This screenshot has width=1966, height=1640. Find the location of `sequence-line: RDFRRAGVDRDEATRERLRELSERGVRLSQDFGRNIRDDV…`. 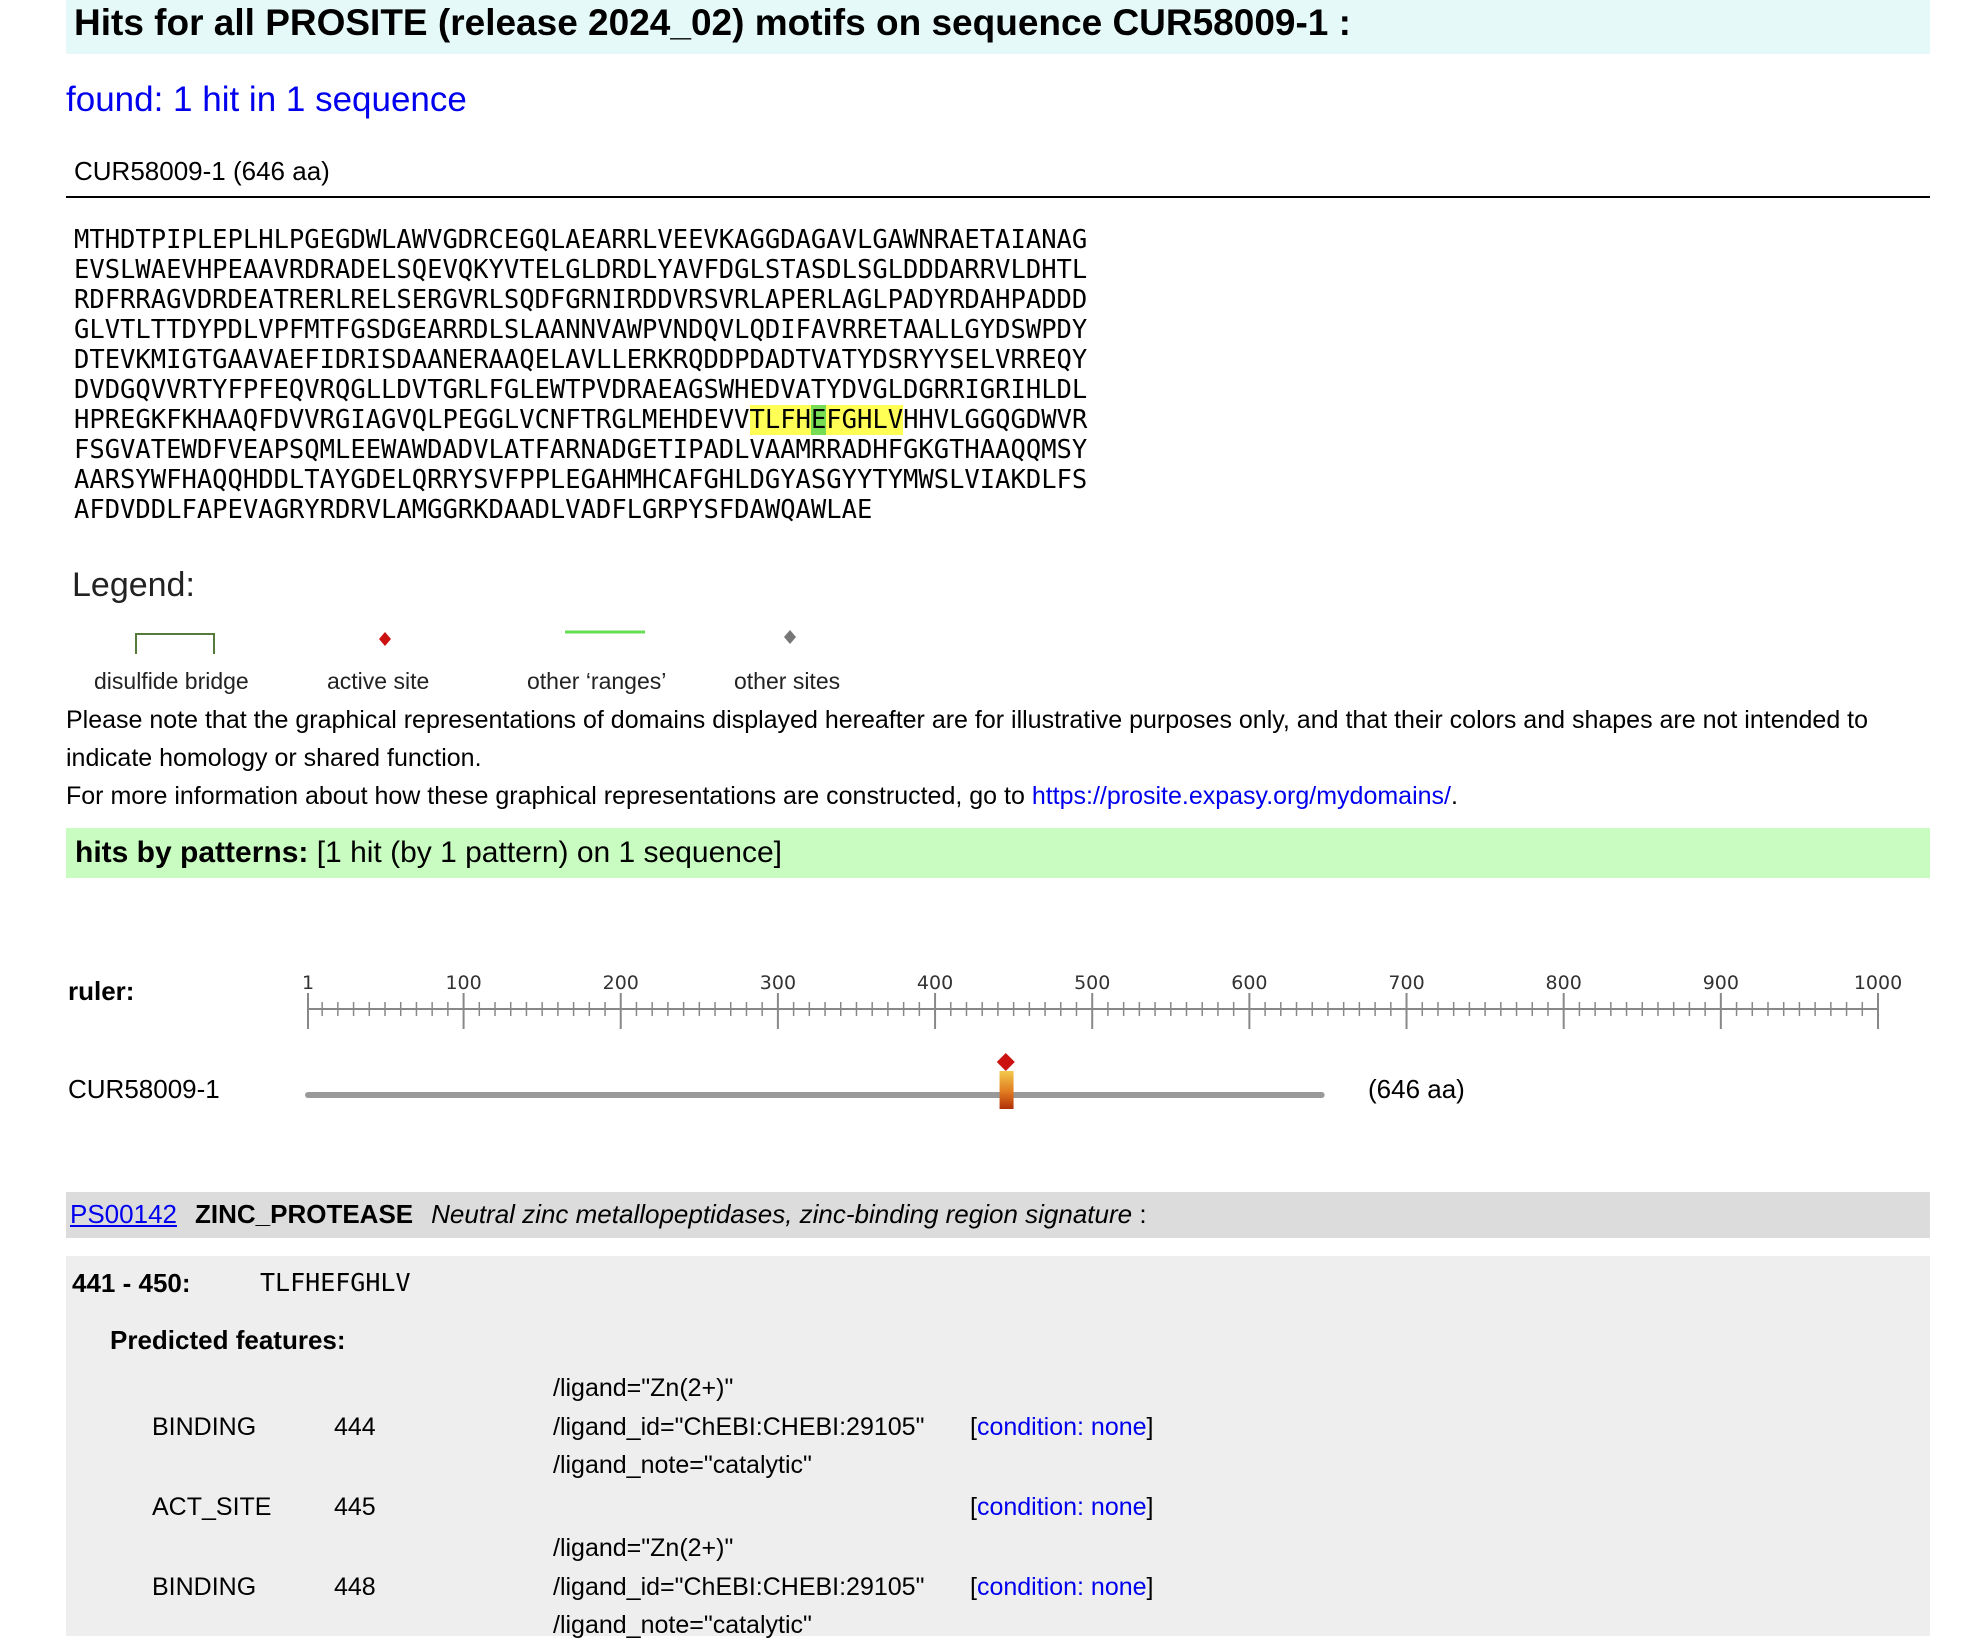

sequence-line: RDFRRAGVDRDEATRERLRELSERGVRLSQDFGRNIRDDV… is located at coordinates (581, 300).